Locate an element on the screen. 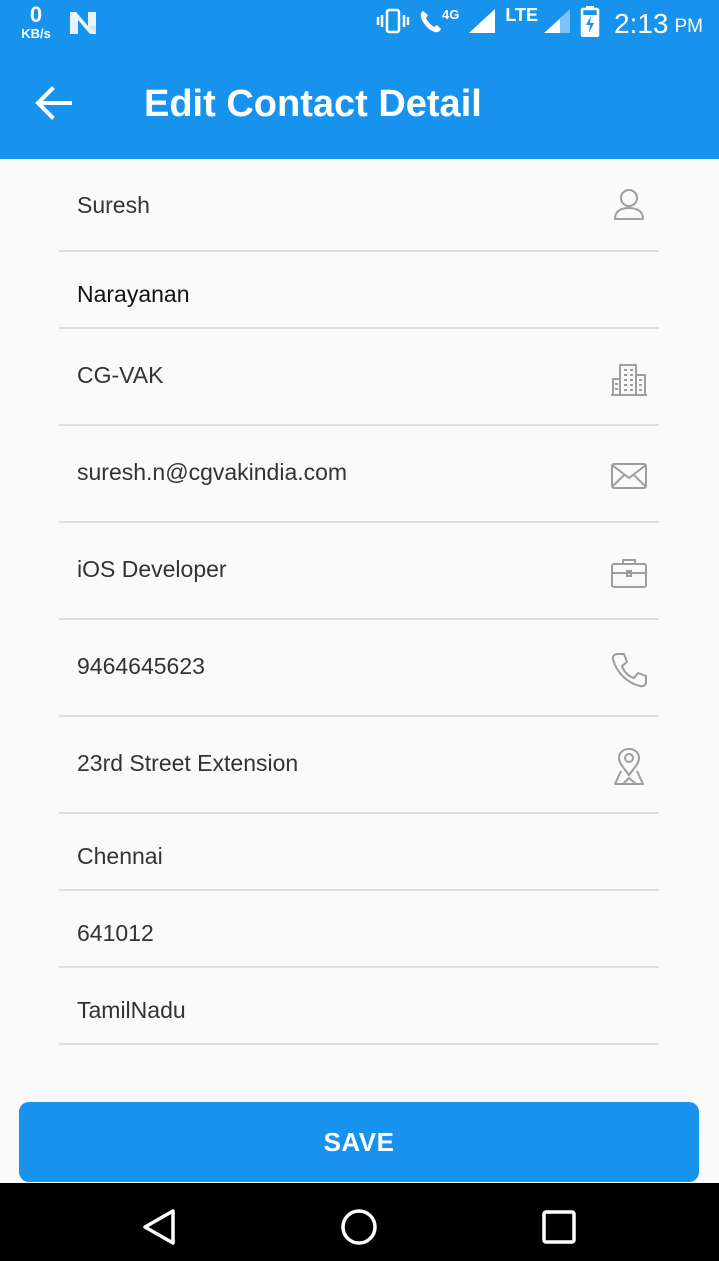 This screenshot has width=719, height=1261. last-name-field: Narayanan is located at coordinates (359, 290).